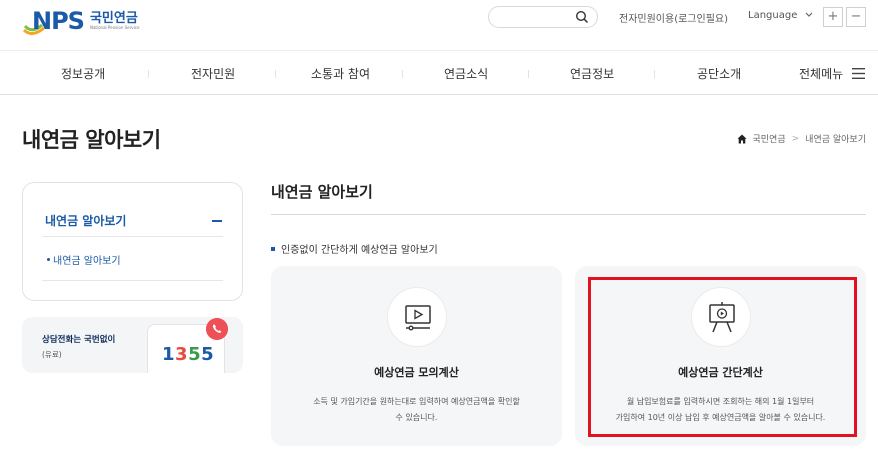  What do you see at coordinates (58, 21) in the screenshot?
I see `logo-mark: NPS` at bounding box center [58, 21].